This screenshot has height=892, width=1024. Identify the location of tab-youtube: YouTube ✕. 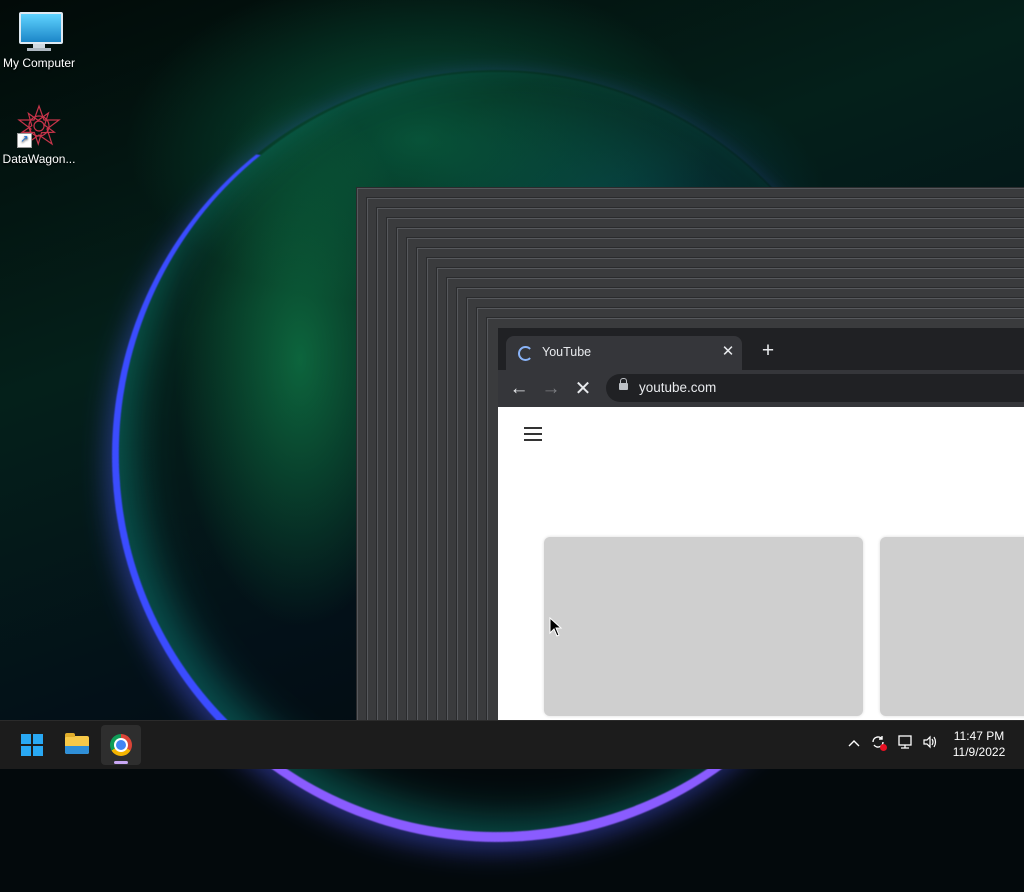
(624, 353).